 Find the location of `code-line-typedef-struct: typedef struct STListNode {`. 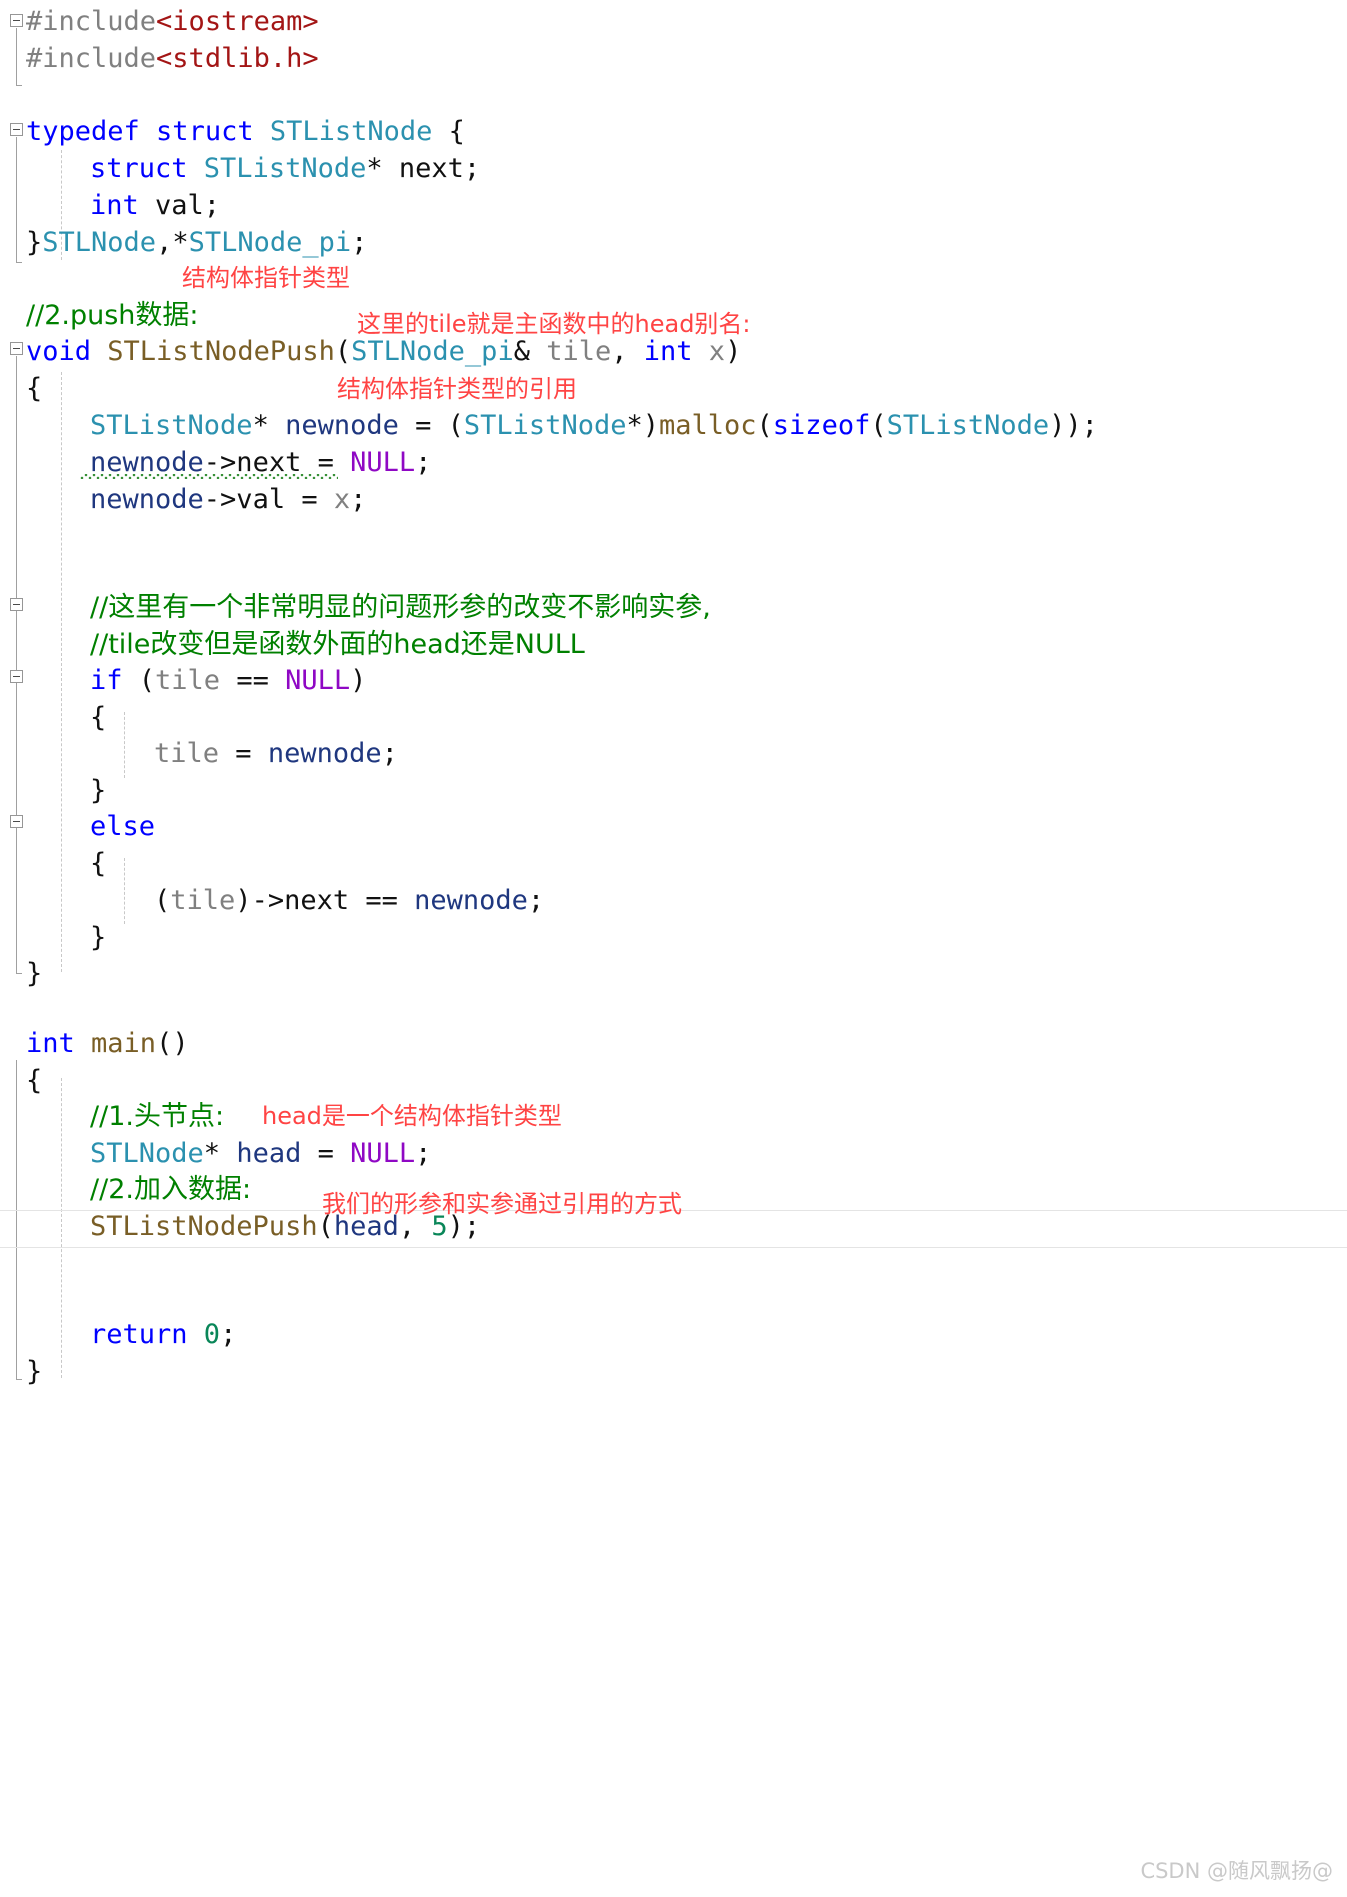

code-line-typedef-struct: typedef struct STListNode { is located at coordinates (239, 132).